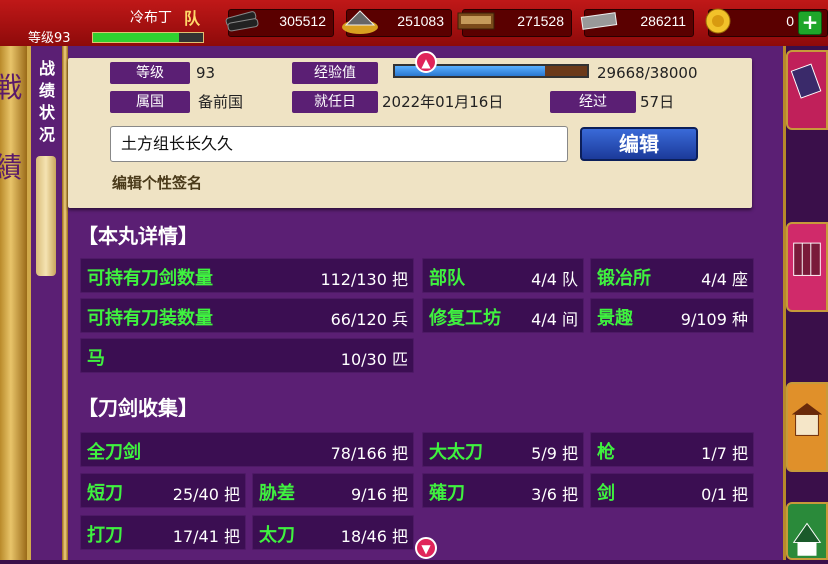 The height and width of the screenshot is (564, 828). I want to click on collection-label: 全刀剑, so click(114, 452).